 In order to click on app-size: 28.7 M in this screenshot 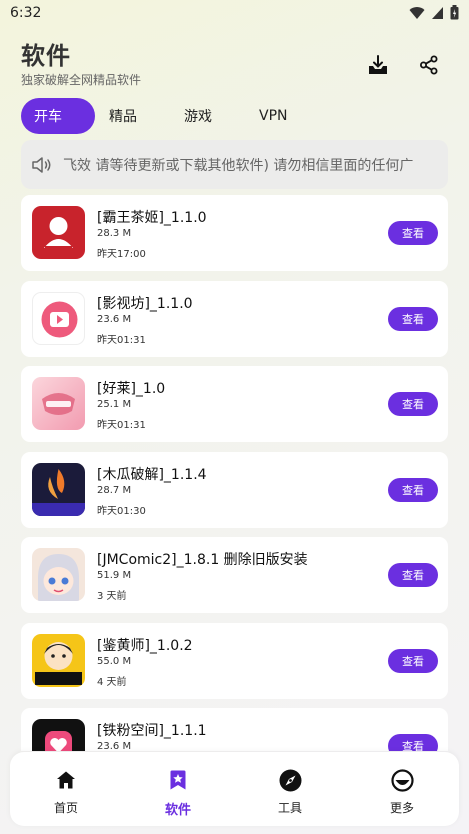, I will do `click(114, 490)`.